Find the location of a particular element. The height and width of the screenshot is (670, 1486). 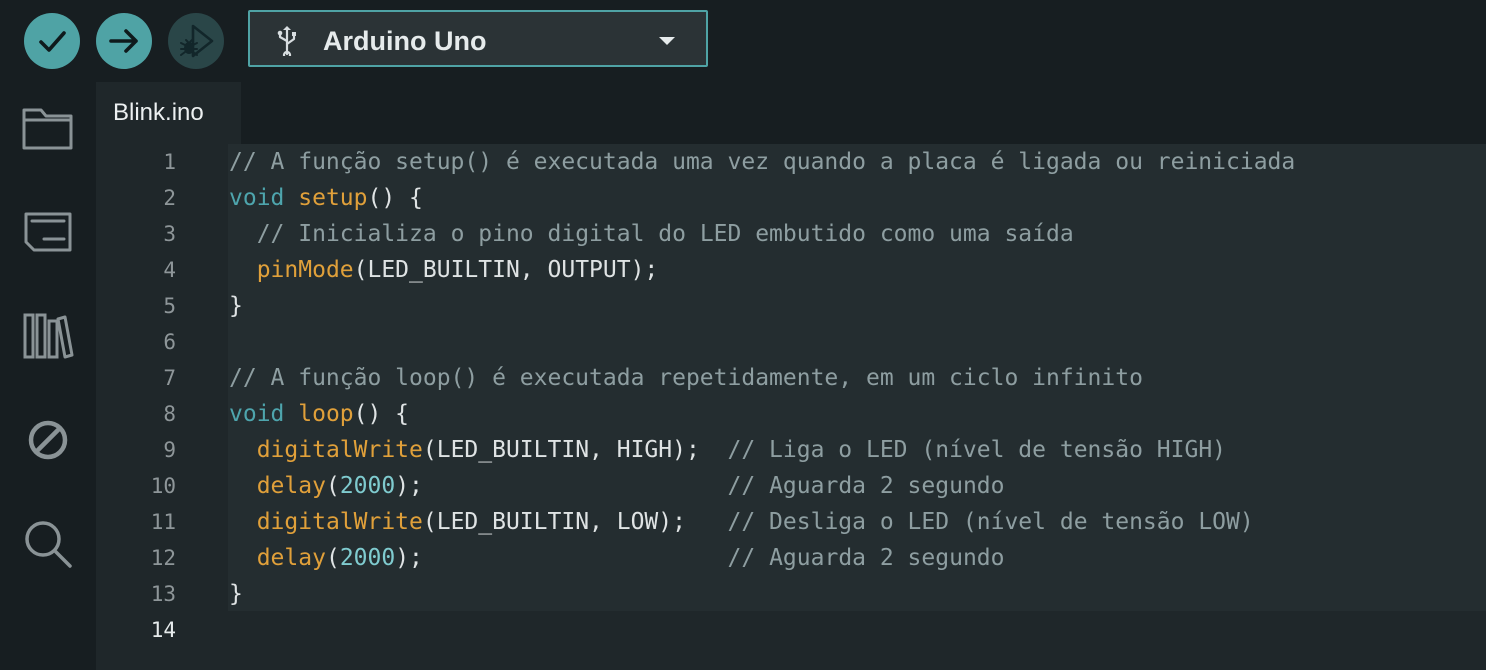

code-token: (LED_BUILTIN, LOW); is located at coordinates (575, 522).